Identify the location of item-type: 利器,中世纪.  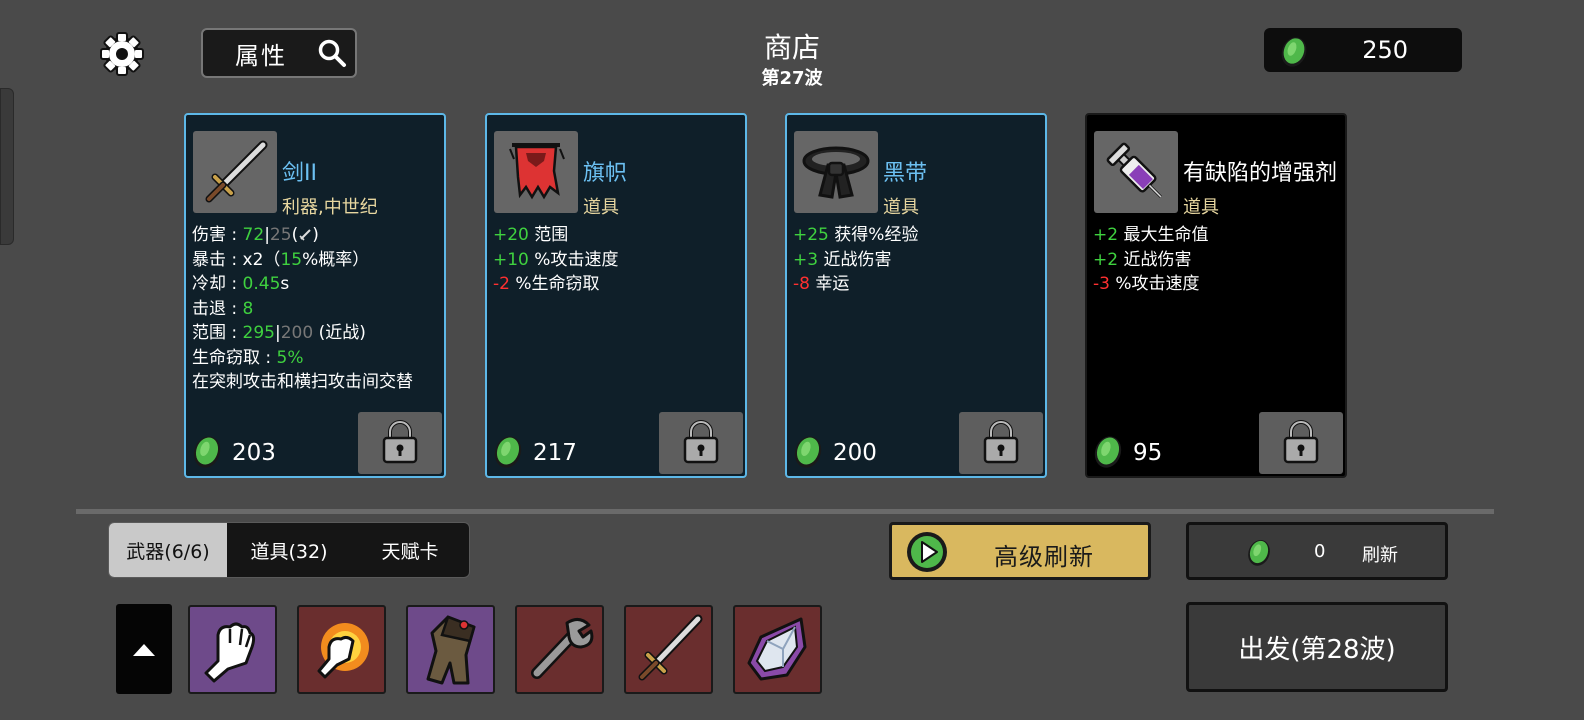
(330, 207).